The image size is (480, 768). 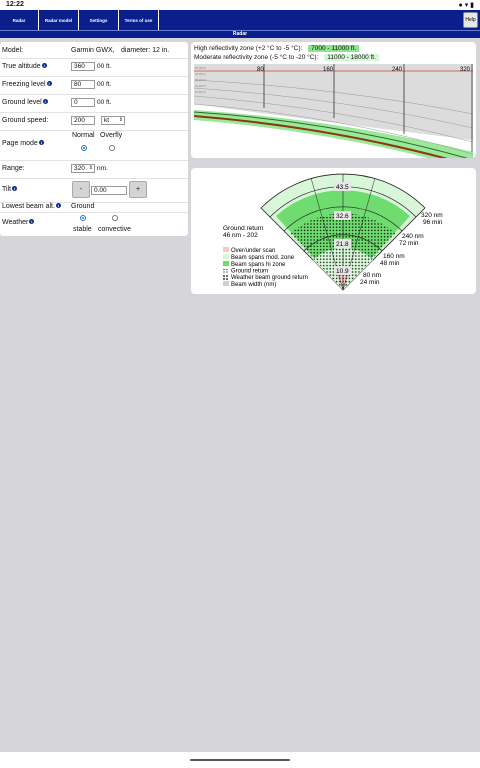 I want to click on range-nm-label: 240 nm, so click(x=413, y=236).